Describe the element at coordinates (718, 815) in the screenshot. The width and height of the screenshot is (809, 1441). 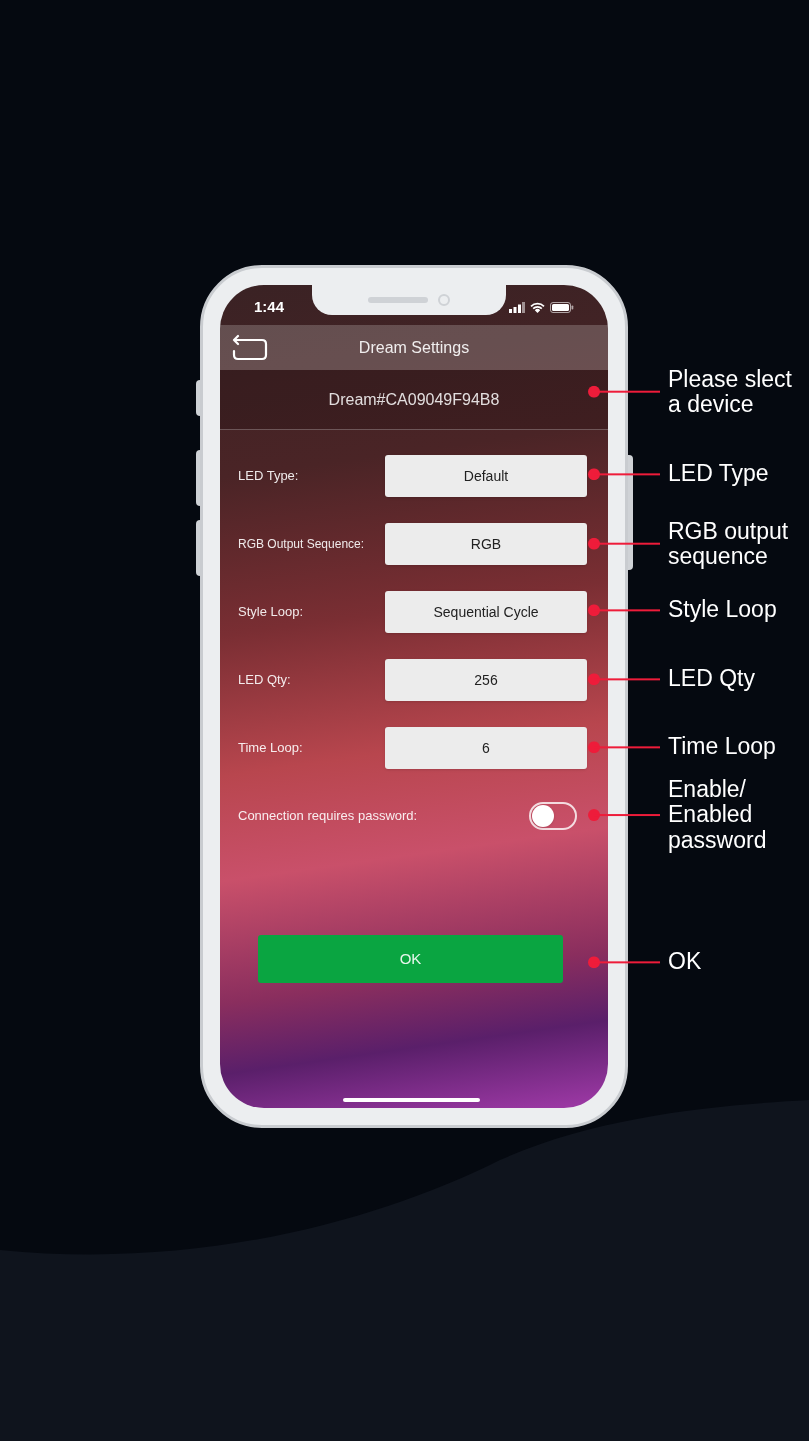
I see `callout-label: Enable/ Enabled password` at that location.